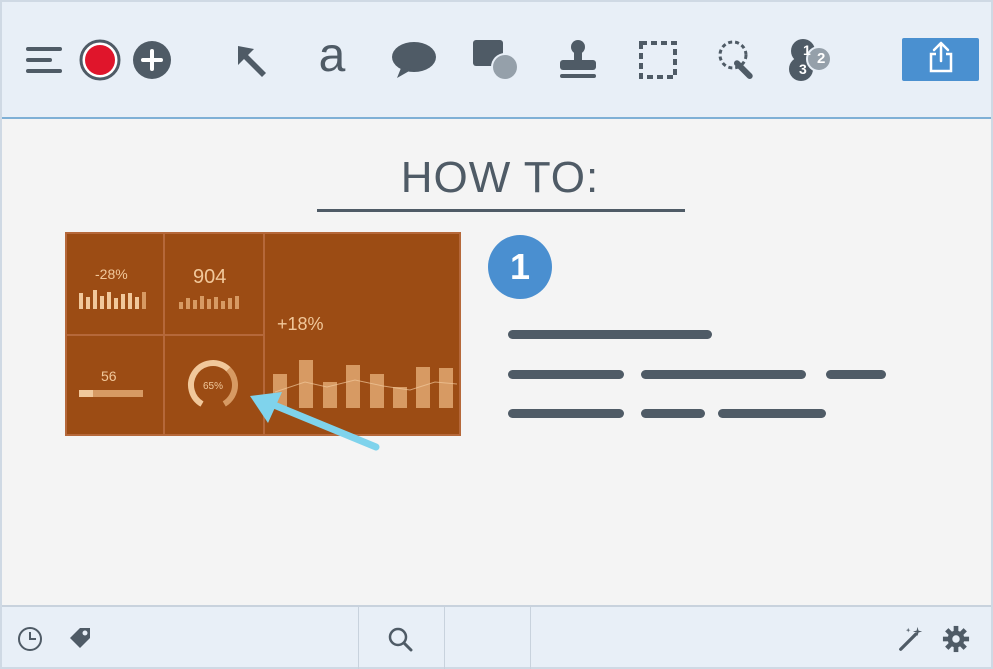 Image resolution: width=993 pixels, height=669 pixels. I want to click on share-icon, so click(941, 59).